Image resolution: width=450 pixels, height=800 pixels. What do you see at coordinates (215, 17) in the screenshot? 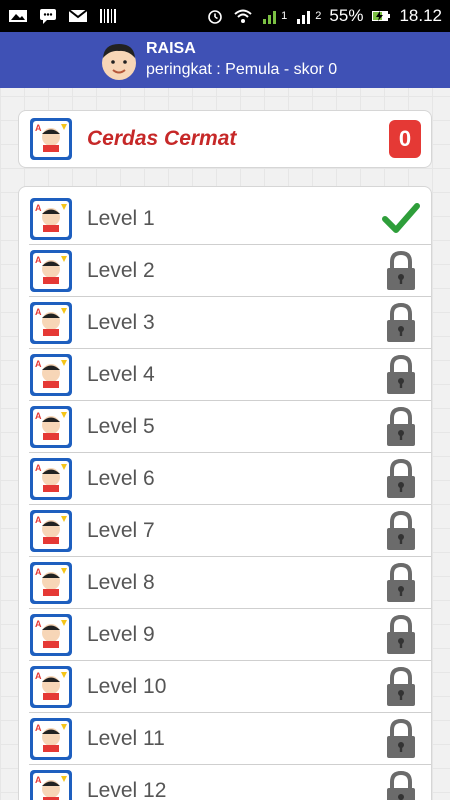
I see `alarm-icon` at bounding box center [215, 17].